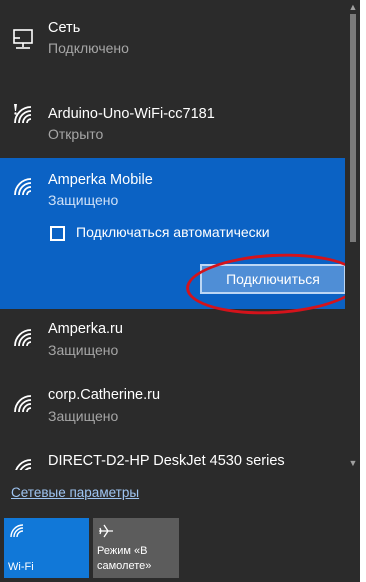  I want to click on network-icon, so click(23, 39).